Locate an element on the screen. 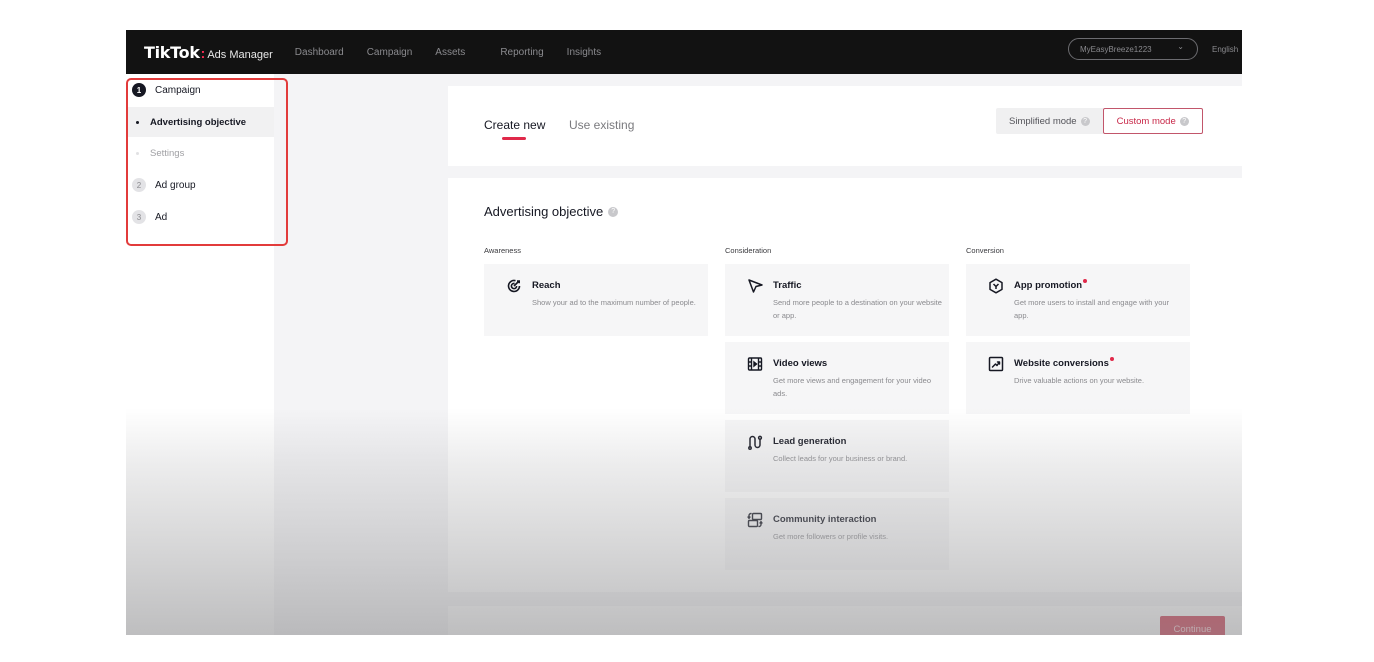  step-ad-group: 2 Ad group is located at coordinates (200, 185).